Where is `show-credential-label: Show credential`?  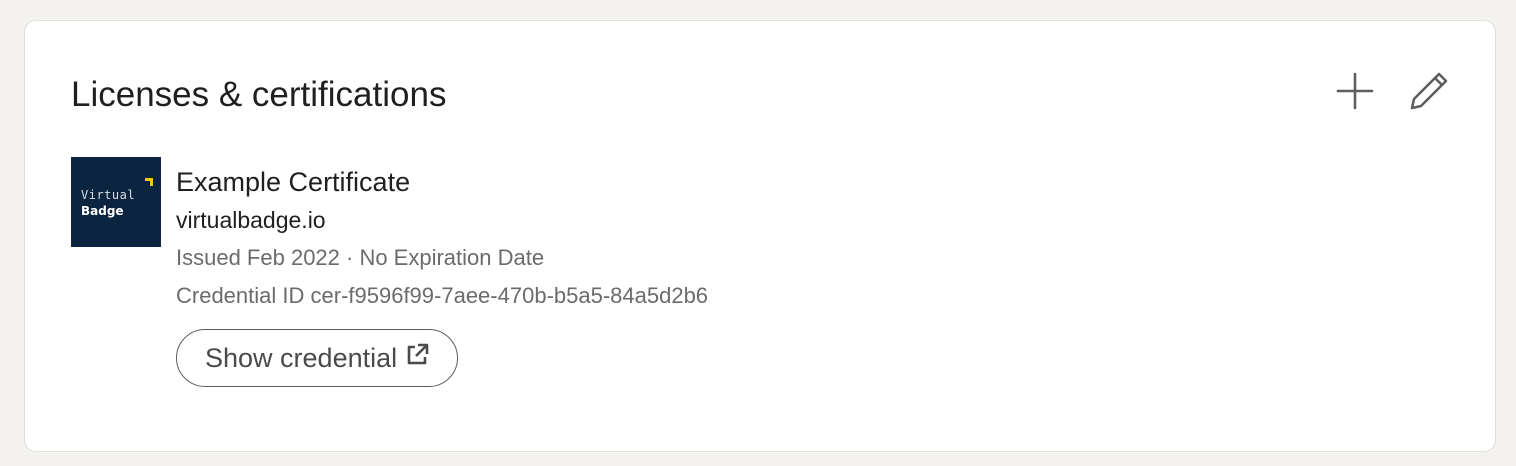 show-credential-label: Show credential is located at coordinates (301, 357).